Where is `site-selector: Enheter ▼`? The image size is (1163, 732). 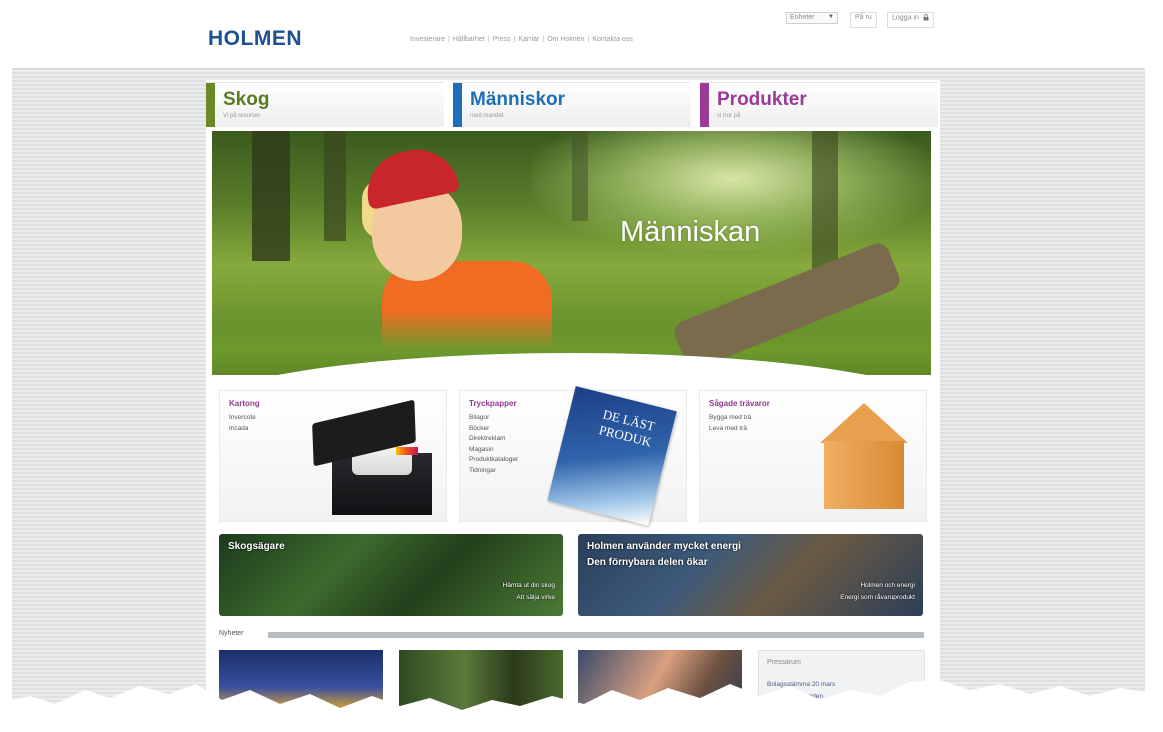
site-selector: Enheter ▼ is located at coordinates (812, 18).